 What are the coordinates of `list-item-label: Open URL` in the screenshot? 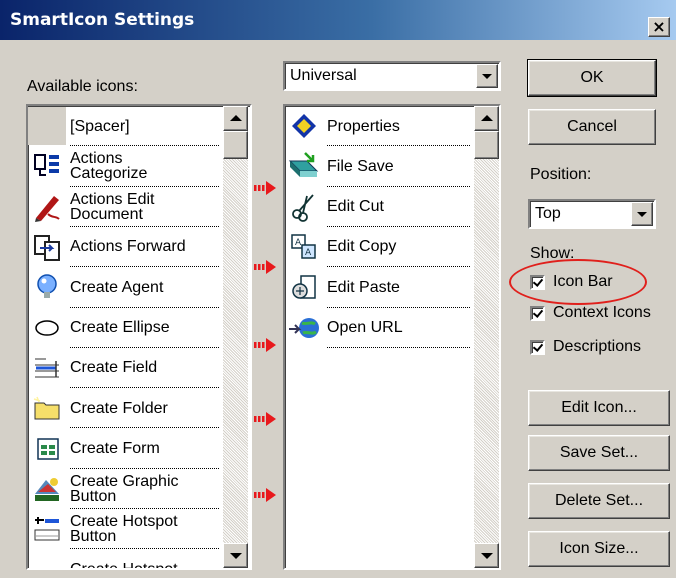 It's located at (365, 327).